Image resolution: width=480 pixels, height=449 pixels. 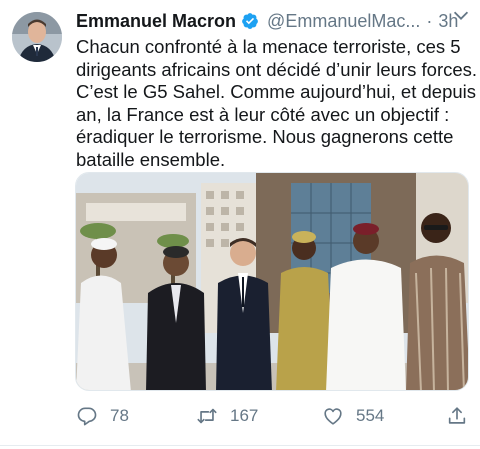 What do you see at coordinates (333, 416) in the screenshot?
I see `heart-icon` at bounding box center [333, 416].